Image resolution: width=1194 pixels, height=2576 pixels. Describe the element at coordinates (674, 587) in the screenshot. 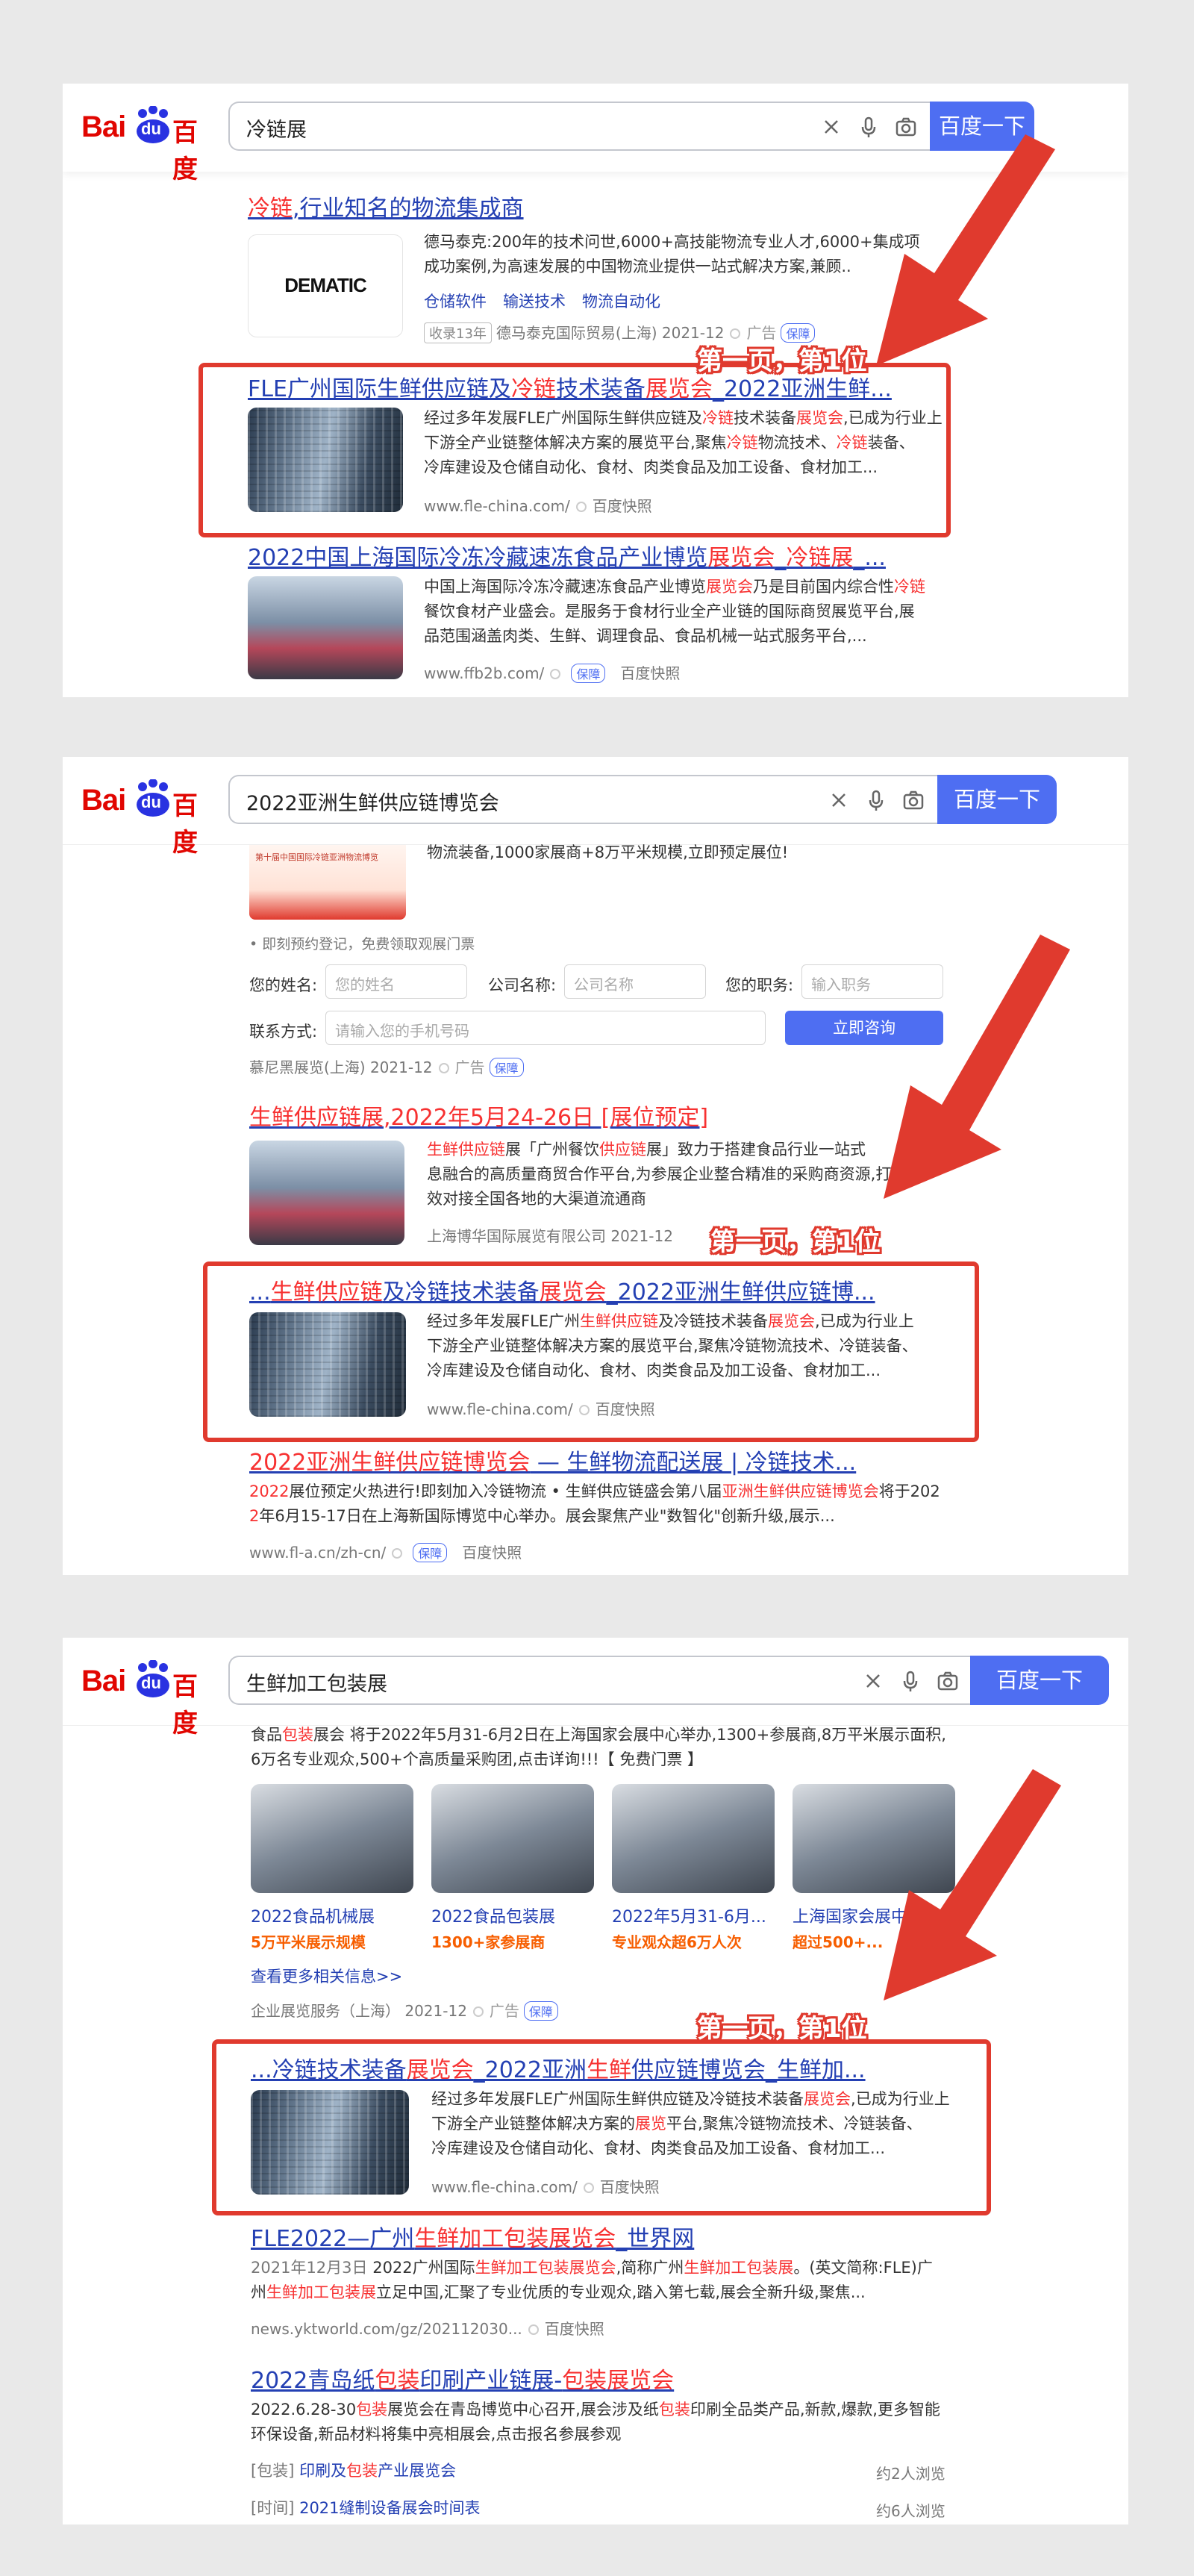

I see `result-snippet: 中国上海国际冷冻冷藏速冻食品产业博览展览会乃是目前国内综合性冷链` at that location.